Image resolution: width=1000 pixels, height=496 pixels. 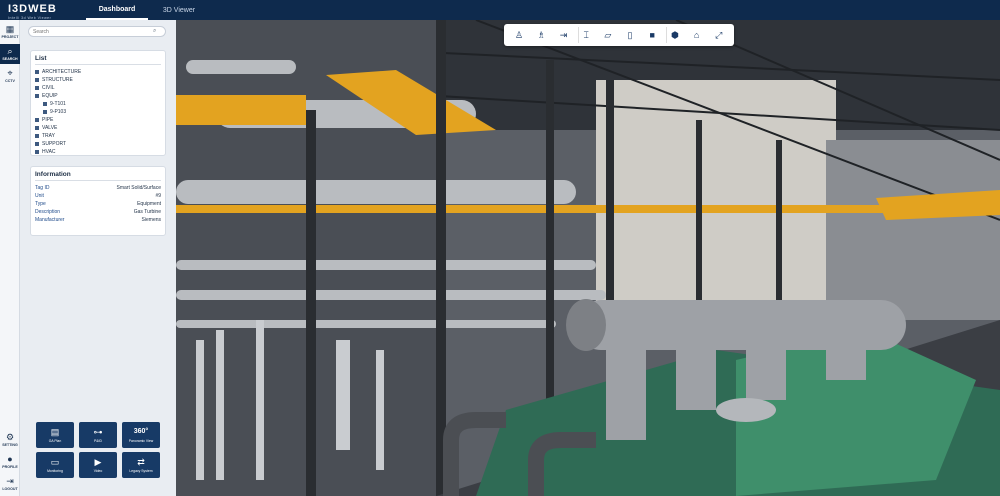 I want to click on tree-item-9-p103: 9-P103, so click(x=98, y=112).